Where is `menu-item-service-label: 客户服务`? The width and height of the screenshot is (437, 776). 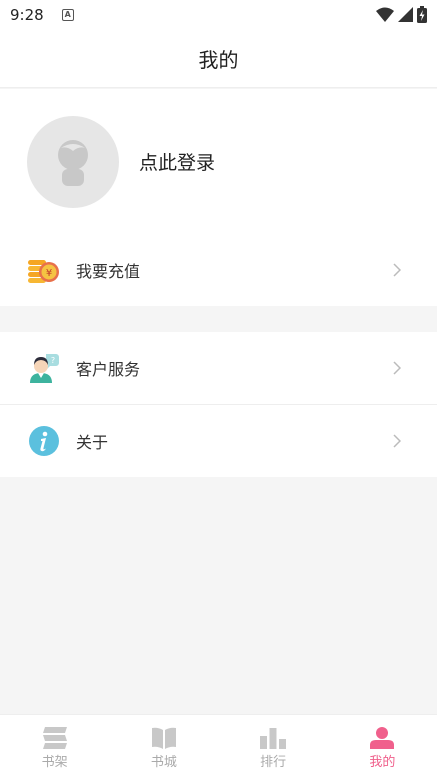 menu-item-service-label: 客户服务 is located at coordinates (108, 369).